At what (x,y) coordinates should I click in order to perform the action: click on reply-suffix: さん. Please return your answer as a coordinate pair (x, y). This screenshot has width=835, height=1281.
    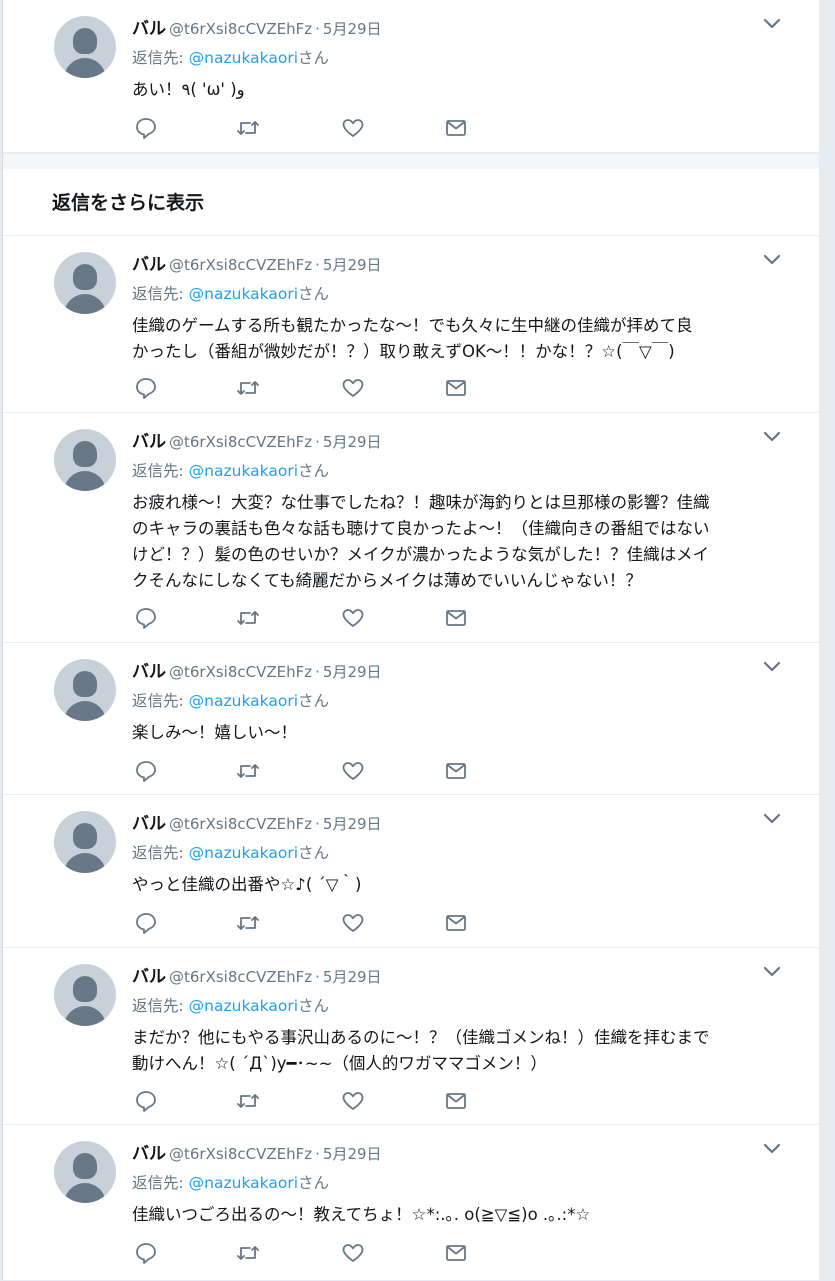
    Looking at the image, I should click on (314, 294).